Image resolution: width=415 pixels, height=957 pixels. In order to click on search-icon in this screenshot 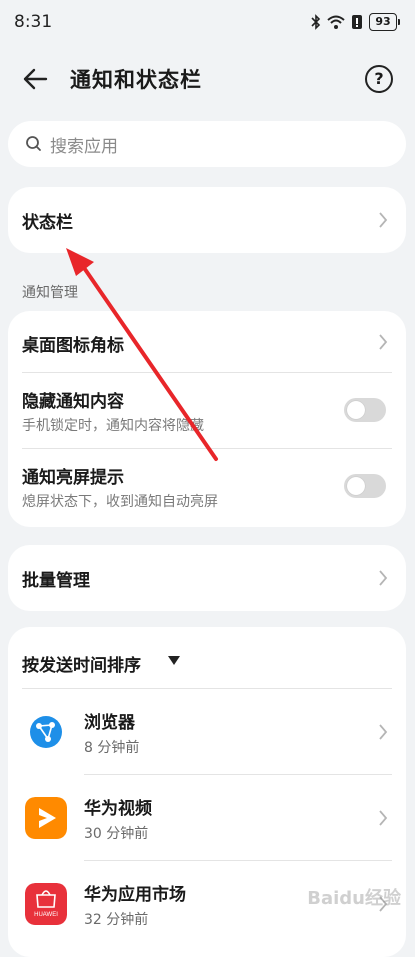, I will do `click(33, 143)`.